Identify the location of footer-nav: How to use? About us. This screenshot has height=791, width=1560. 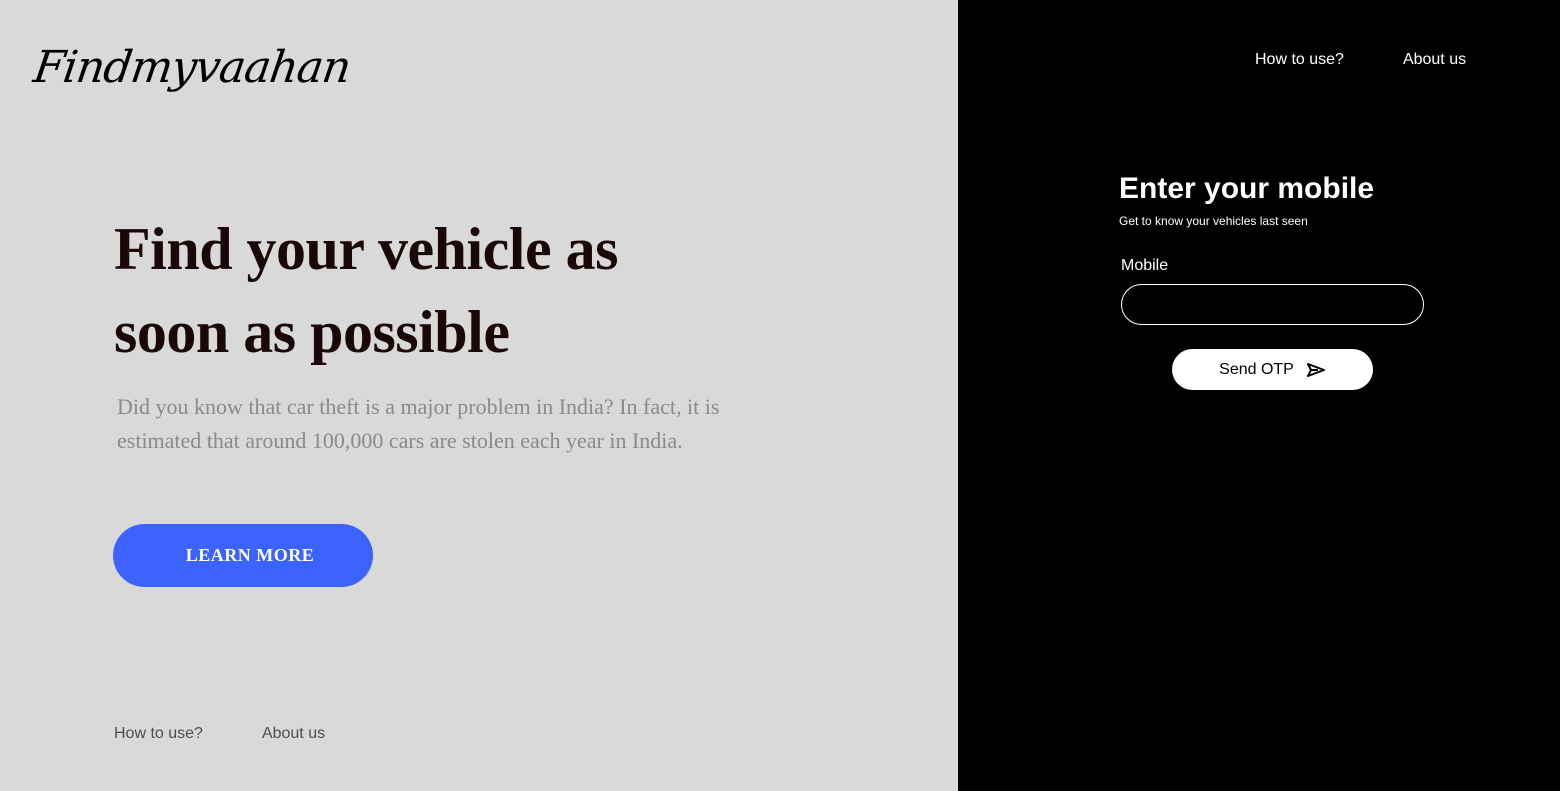
(219, 734).